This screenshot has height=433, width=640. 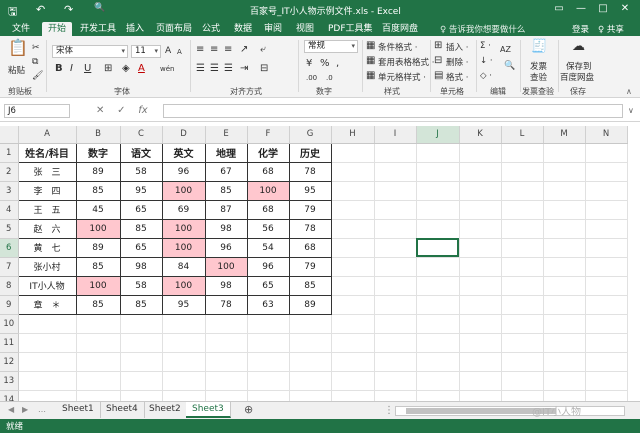 I want to click on cell-B1: 数字, so click(x=98, y=152).